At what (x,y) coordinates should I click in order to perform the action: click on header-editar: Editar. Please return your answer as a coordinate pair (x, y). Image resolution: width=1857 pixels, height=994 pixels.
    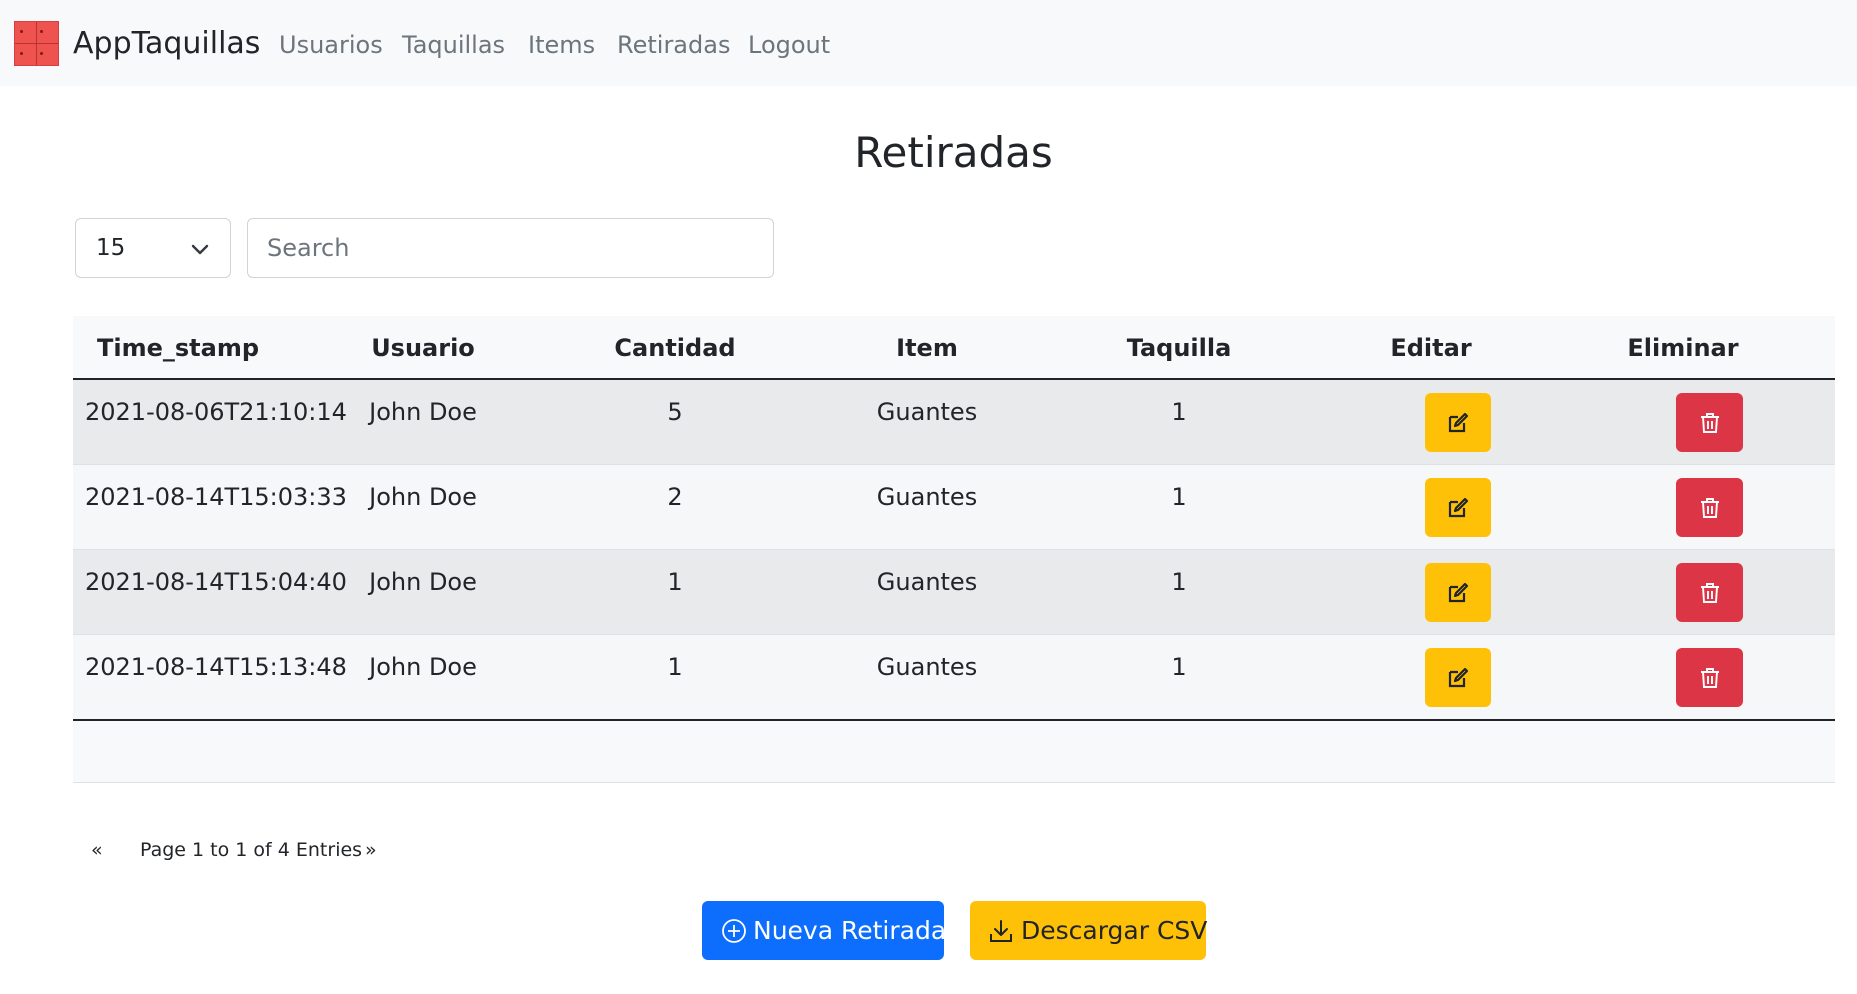
    Looking at the image, I should click on (1431, 348).